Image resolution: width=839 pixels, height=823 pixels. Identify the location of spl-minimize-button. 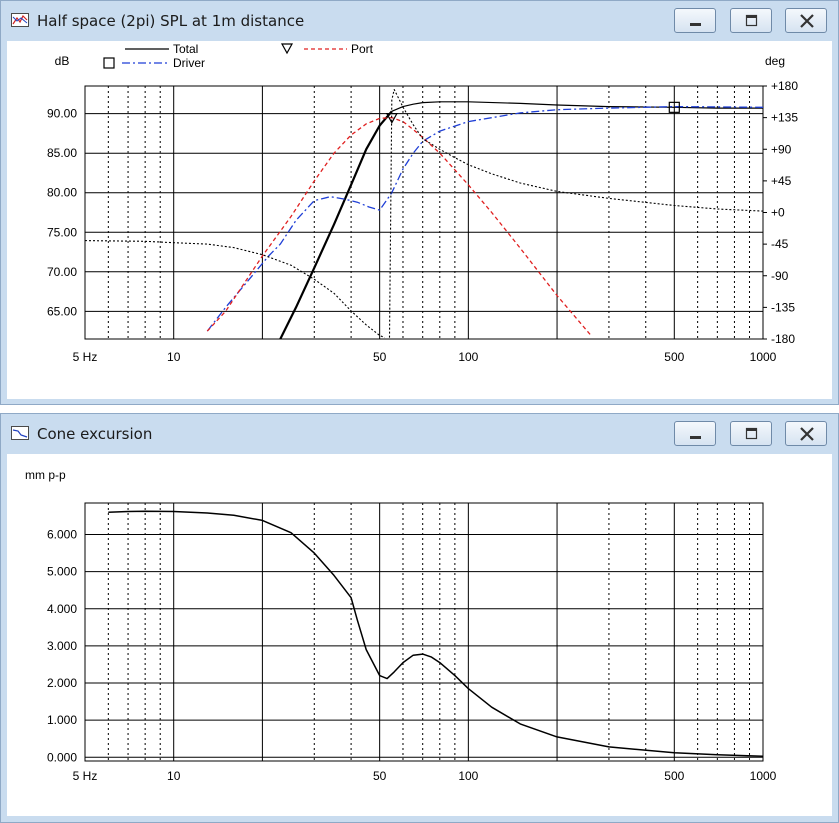
(695, 20).